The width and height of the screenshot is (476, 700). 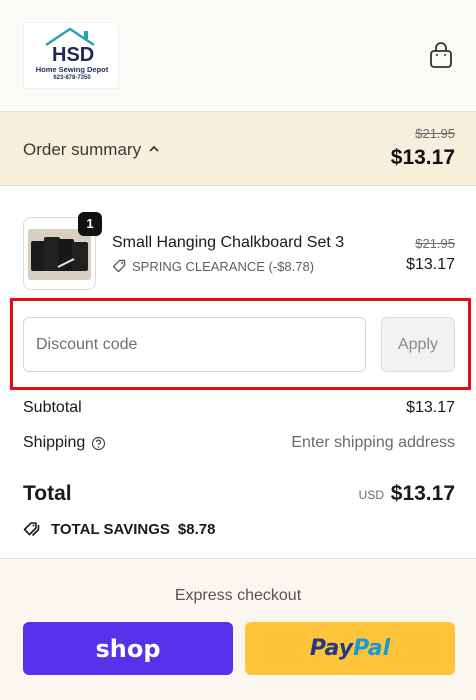 I want to click on shipping-value: Enter shipping address, so click(x=373, y=442).